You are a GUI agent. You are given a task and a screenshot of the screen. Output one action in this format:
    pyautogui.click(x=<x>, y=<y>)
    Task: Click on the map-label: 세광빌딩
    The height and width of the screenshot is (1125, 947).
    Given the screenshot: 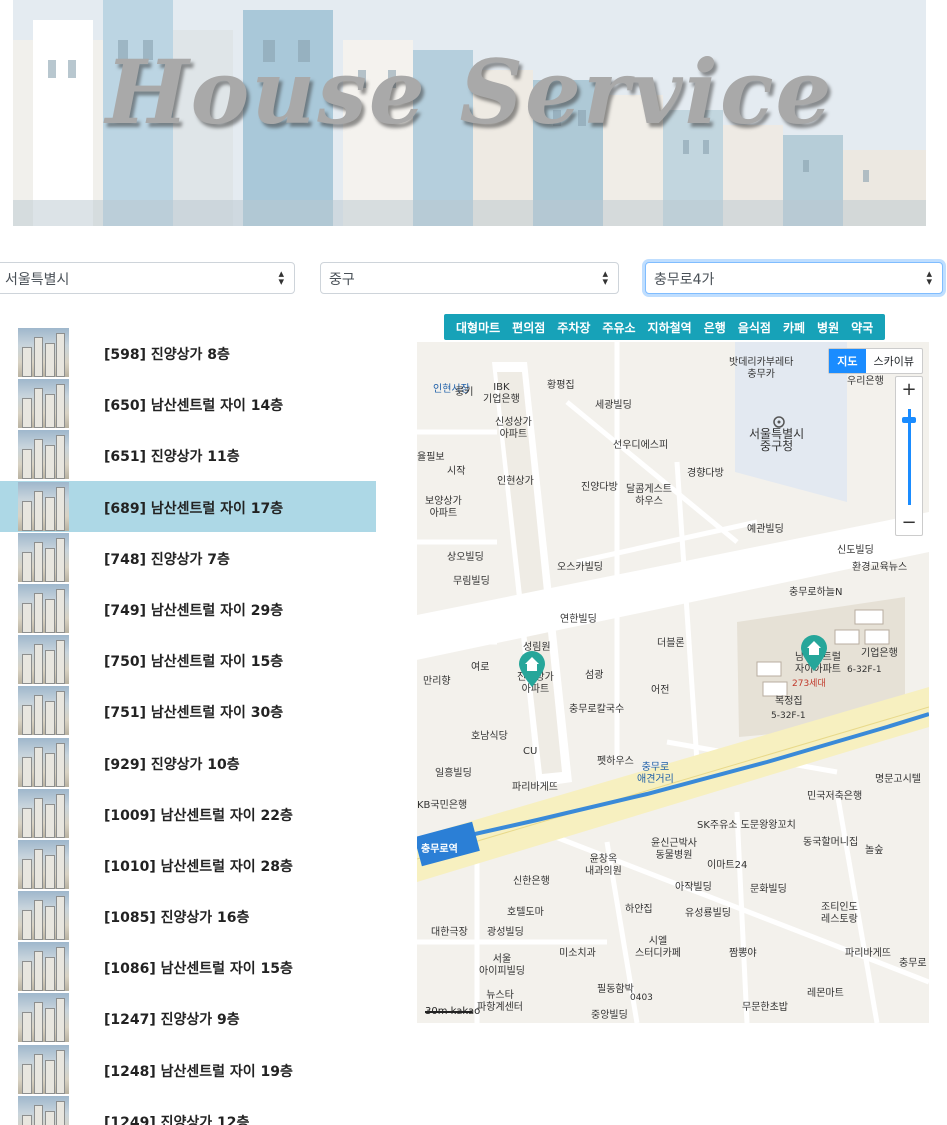 What is the action you would take?
    pyautogui.click(x=613, y=405)
    